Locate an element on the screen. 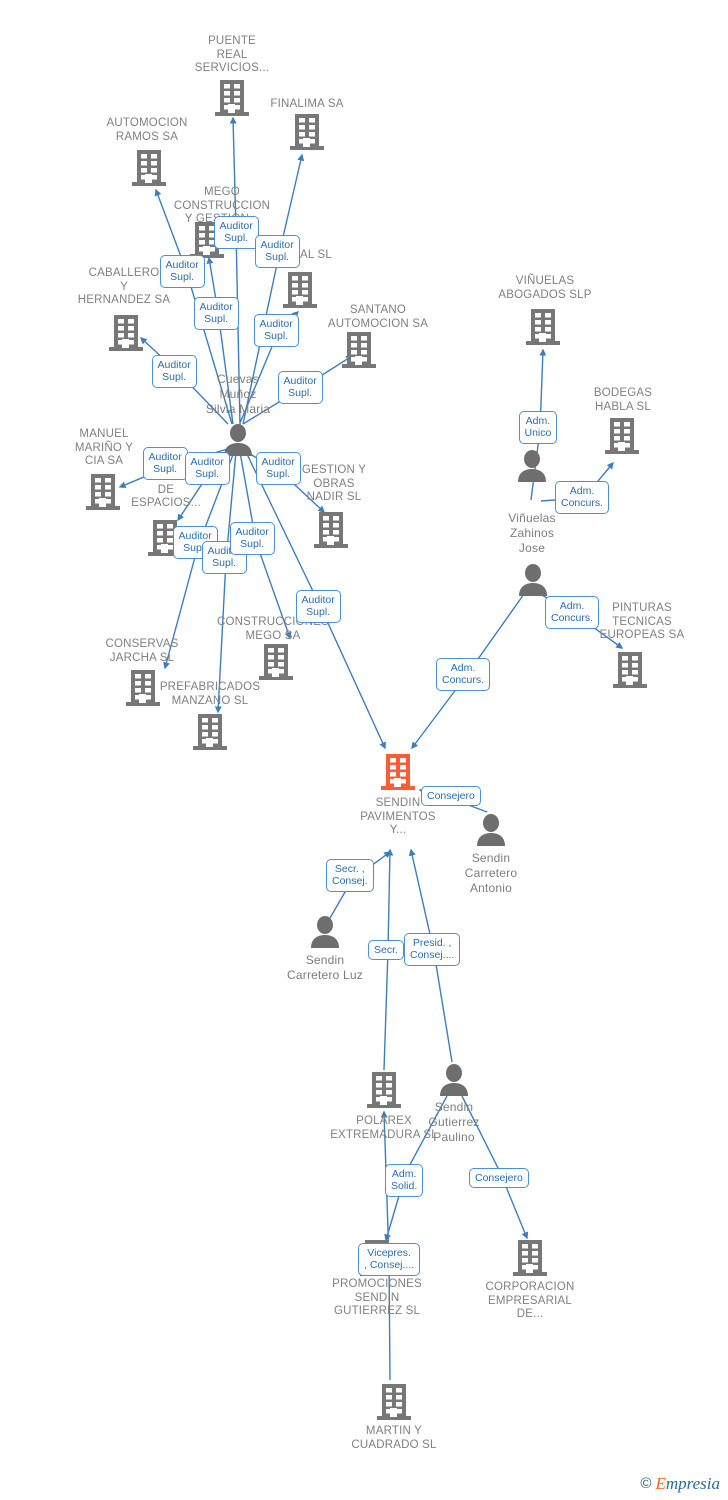 This screenshot has height=1500, width=728. edge-e21 is located at coordinates (388, 959).